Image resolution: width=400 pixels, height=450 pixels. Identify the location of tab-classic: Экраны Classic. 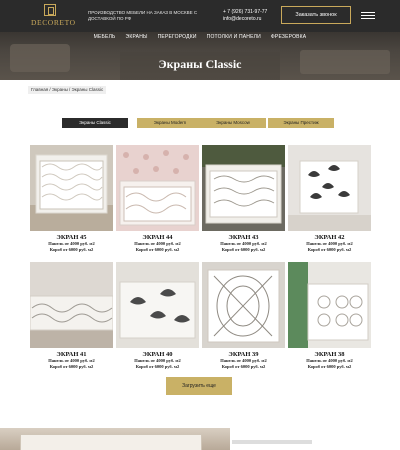
(95, 123).